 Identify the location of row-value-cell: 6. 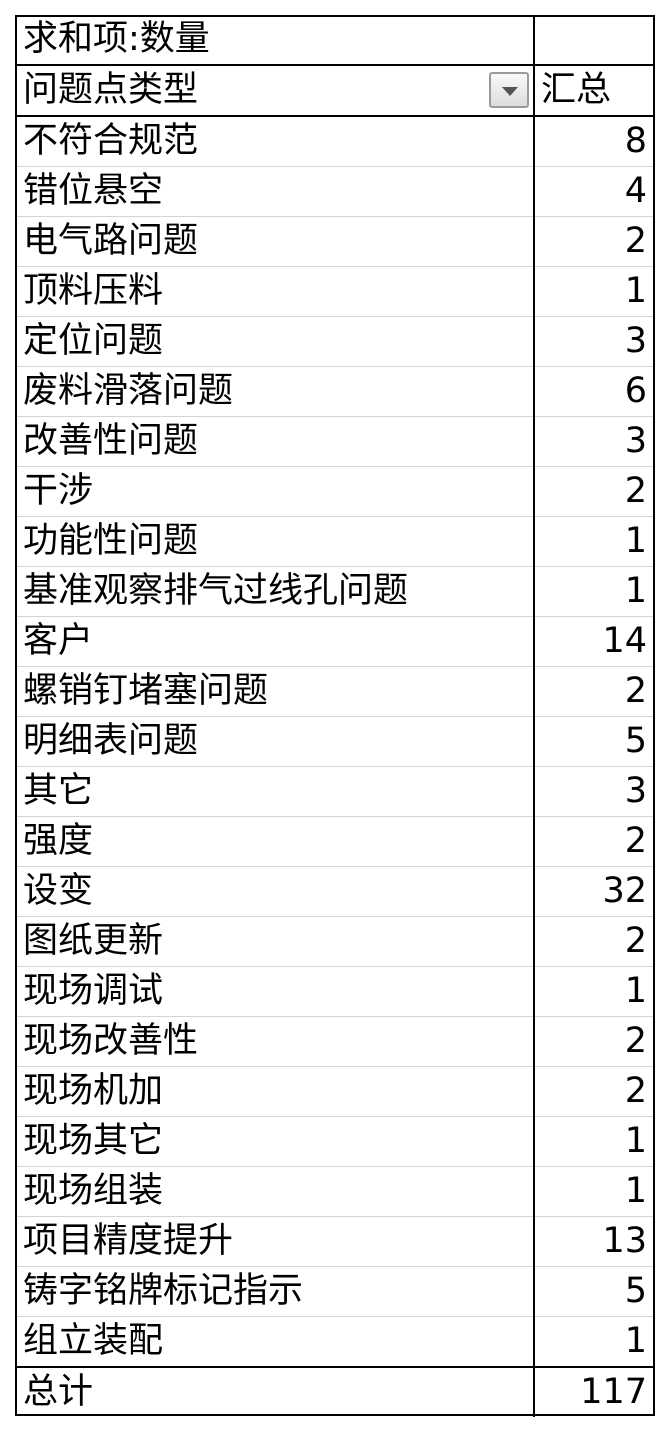
(594, 391).